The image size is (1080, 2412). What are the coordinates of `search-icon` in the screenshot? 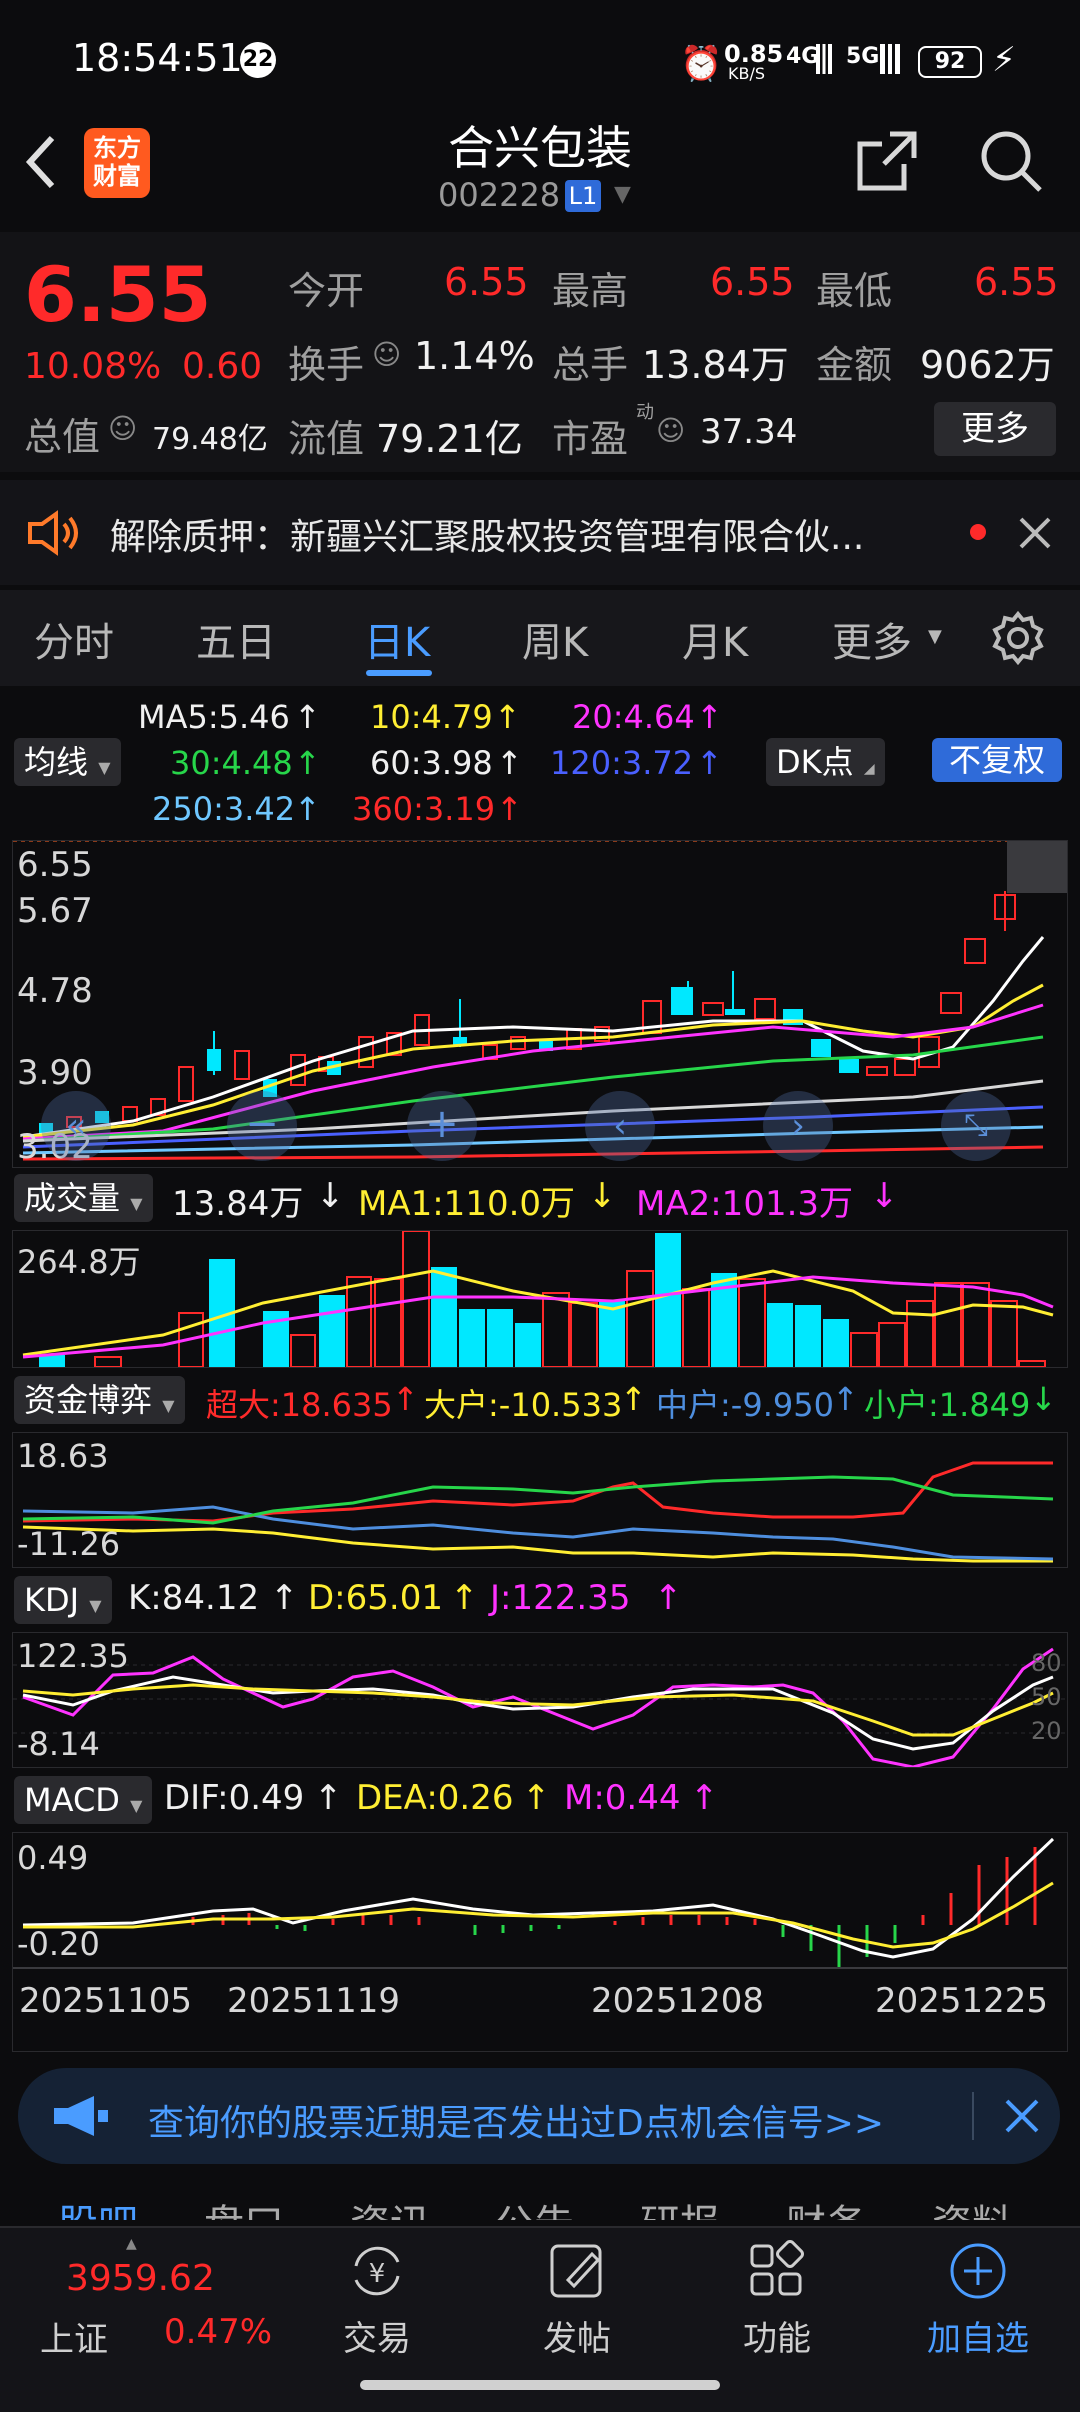 It's located at (1011, 161).